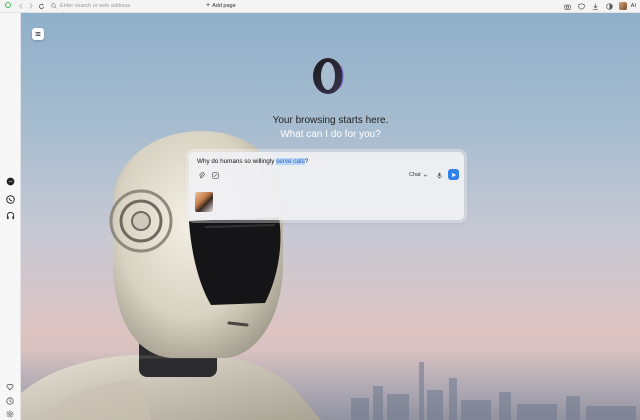  I want to click on attach-button, so click(201, 175).